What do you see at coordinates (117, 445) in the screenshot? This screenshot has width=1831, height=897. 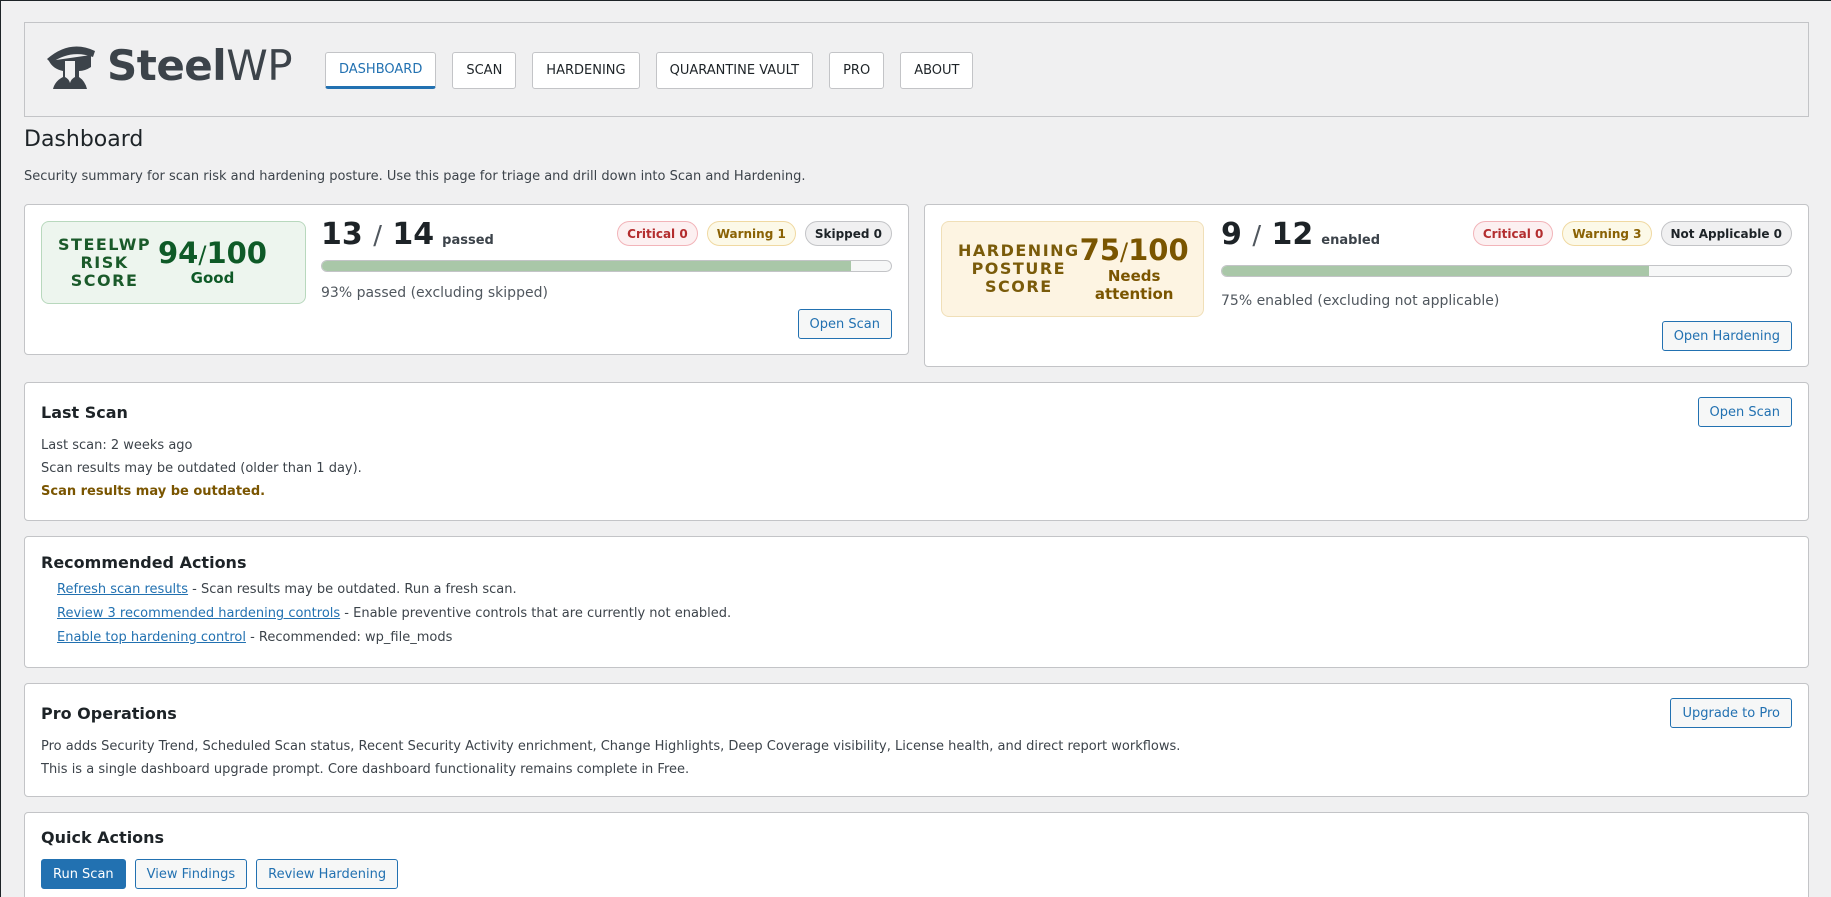 I see `last-scan-time: Last scan: 2 weeks ago` at bounding box center [117, 445].